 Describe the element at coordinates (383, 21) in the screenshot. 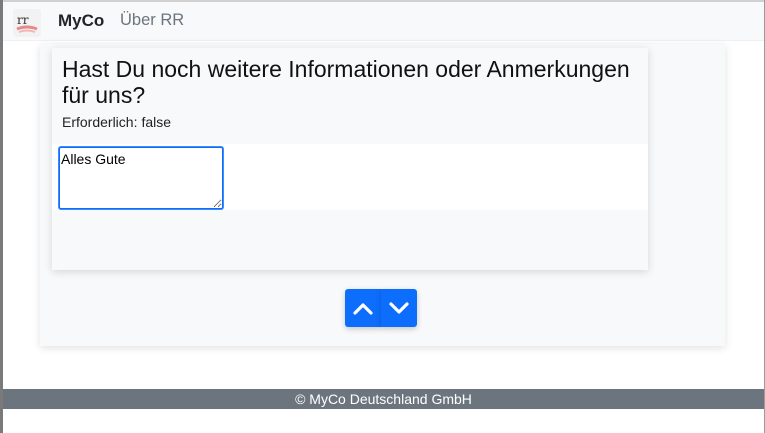

I see `top-navbar: rr MyCo Über RR` at that location.